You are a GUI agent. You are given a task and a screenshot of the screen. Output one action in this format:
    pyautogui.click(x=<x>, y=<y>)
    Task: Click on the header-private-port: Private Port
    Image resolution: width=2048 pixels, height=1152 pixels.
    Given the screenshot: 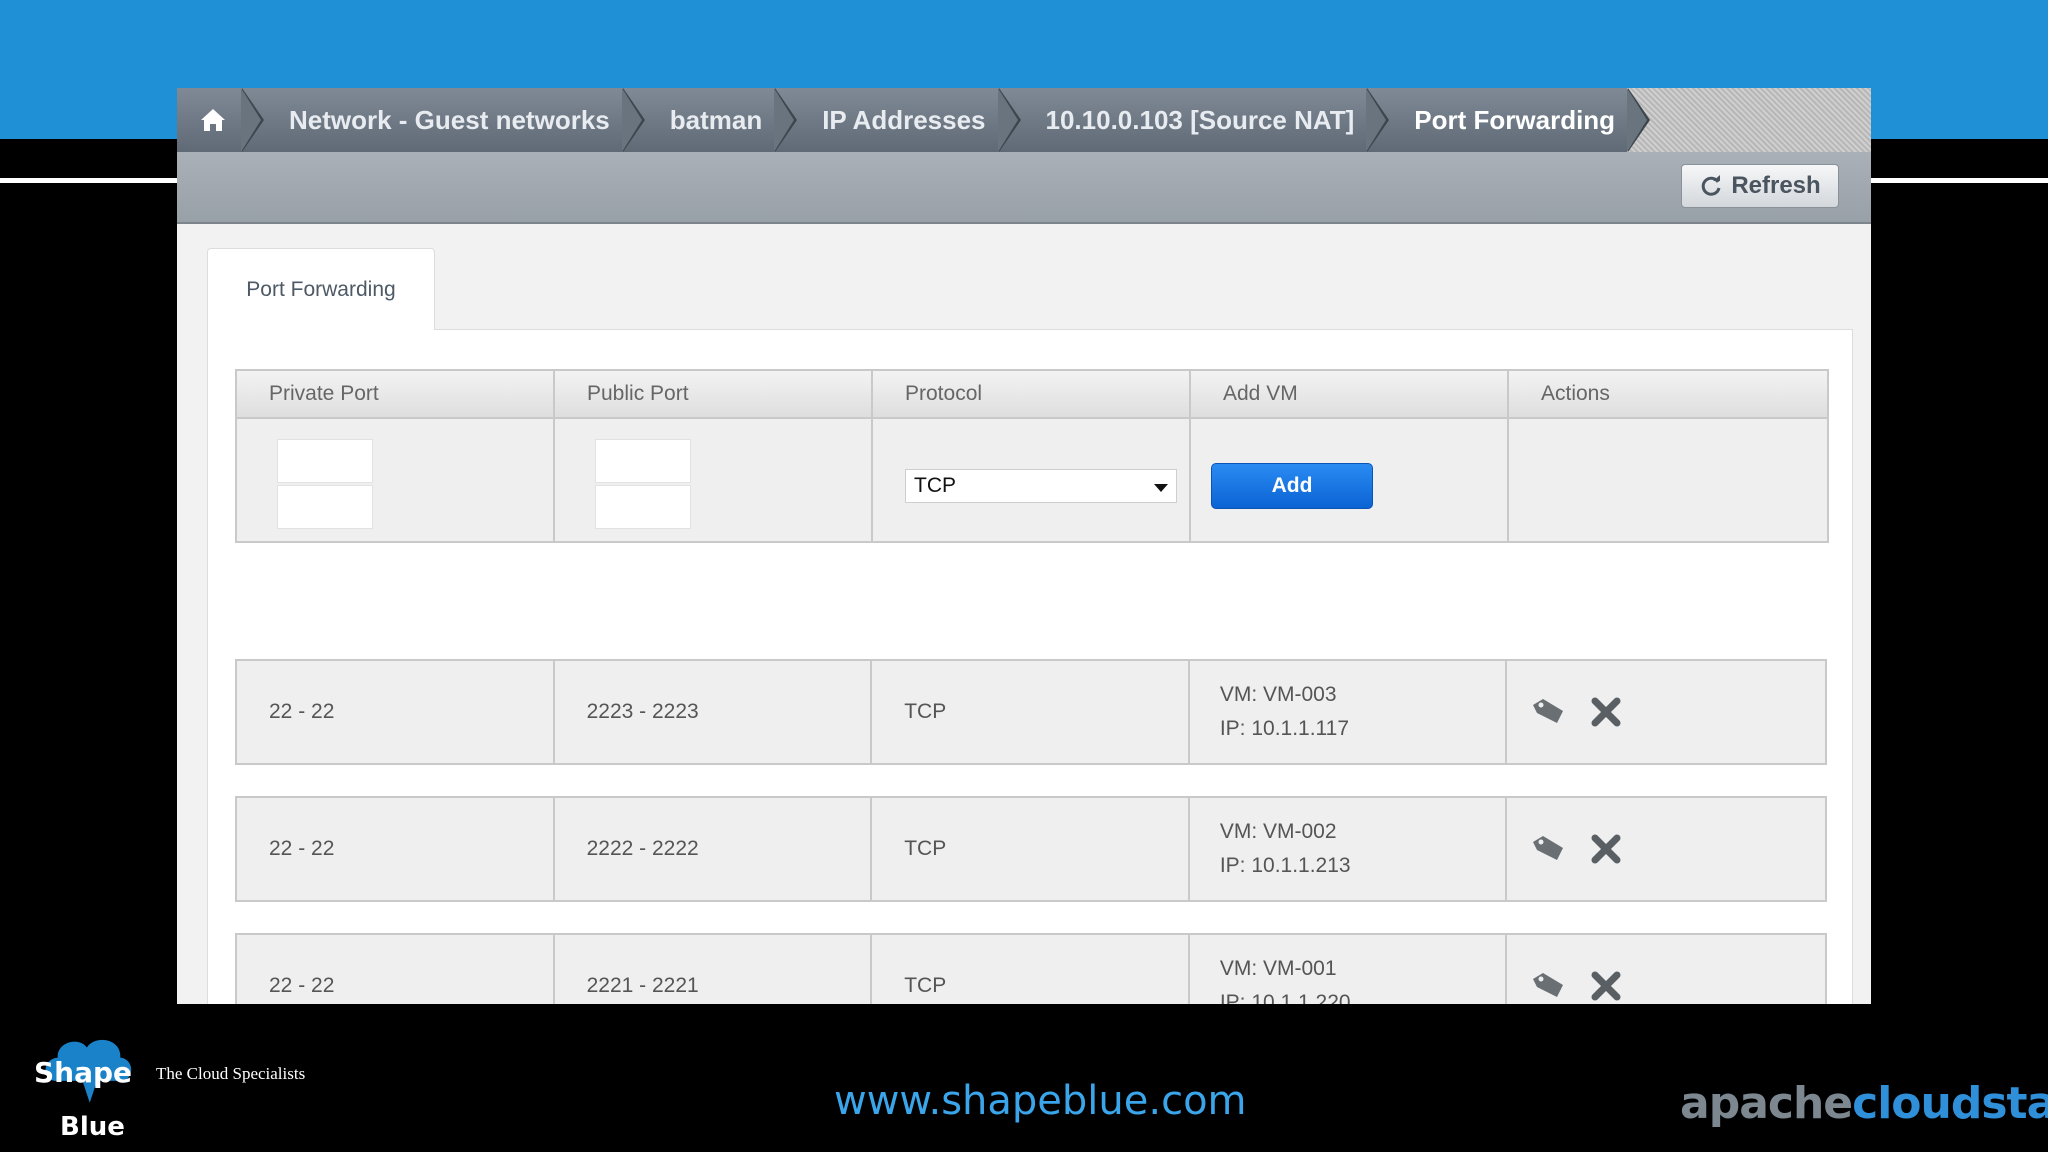 What is the action you would take?
    pyautogui.click(x=396, y=394)
    